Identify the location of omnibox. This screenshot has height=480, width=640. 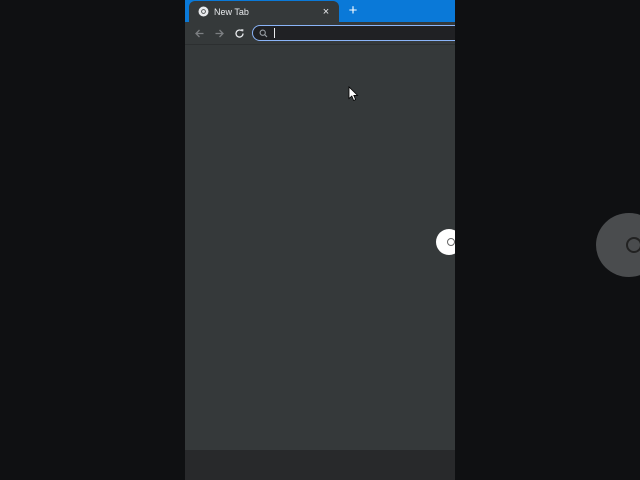
(353, 33).